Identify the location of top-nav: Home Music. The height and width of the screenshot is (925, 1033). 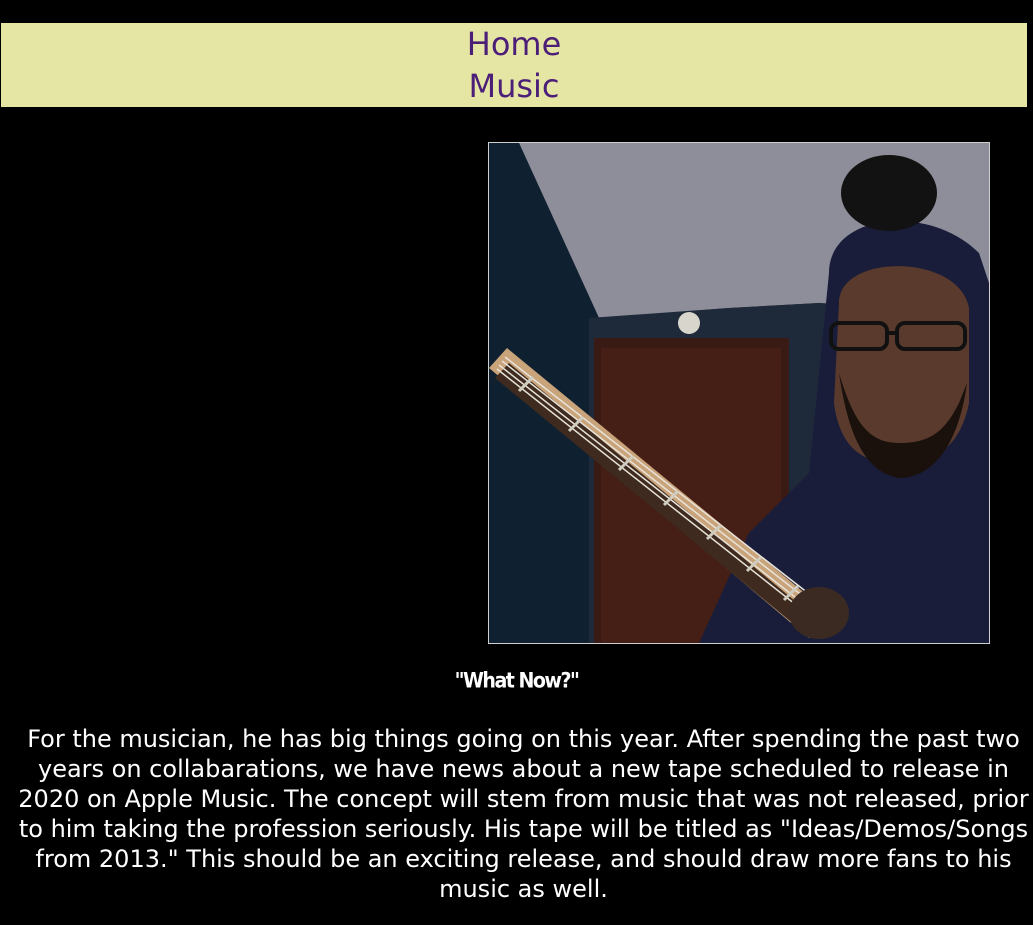
(514, 65).